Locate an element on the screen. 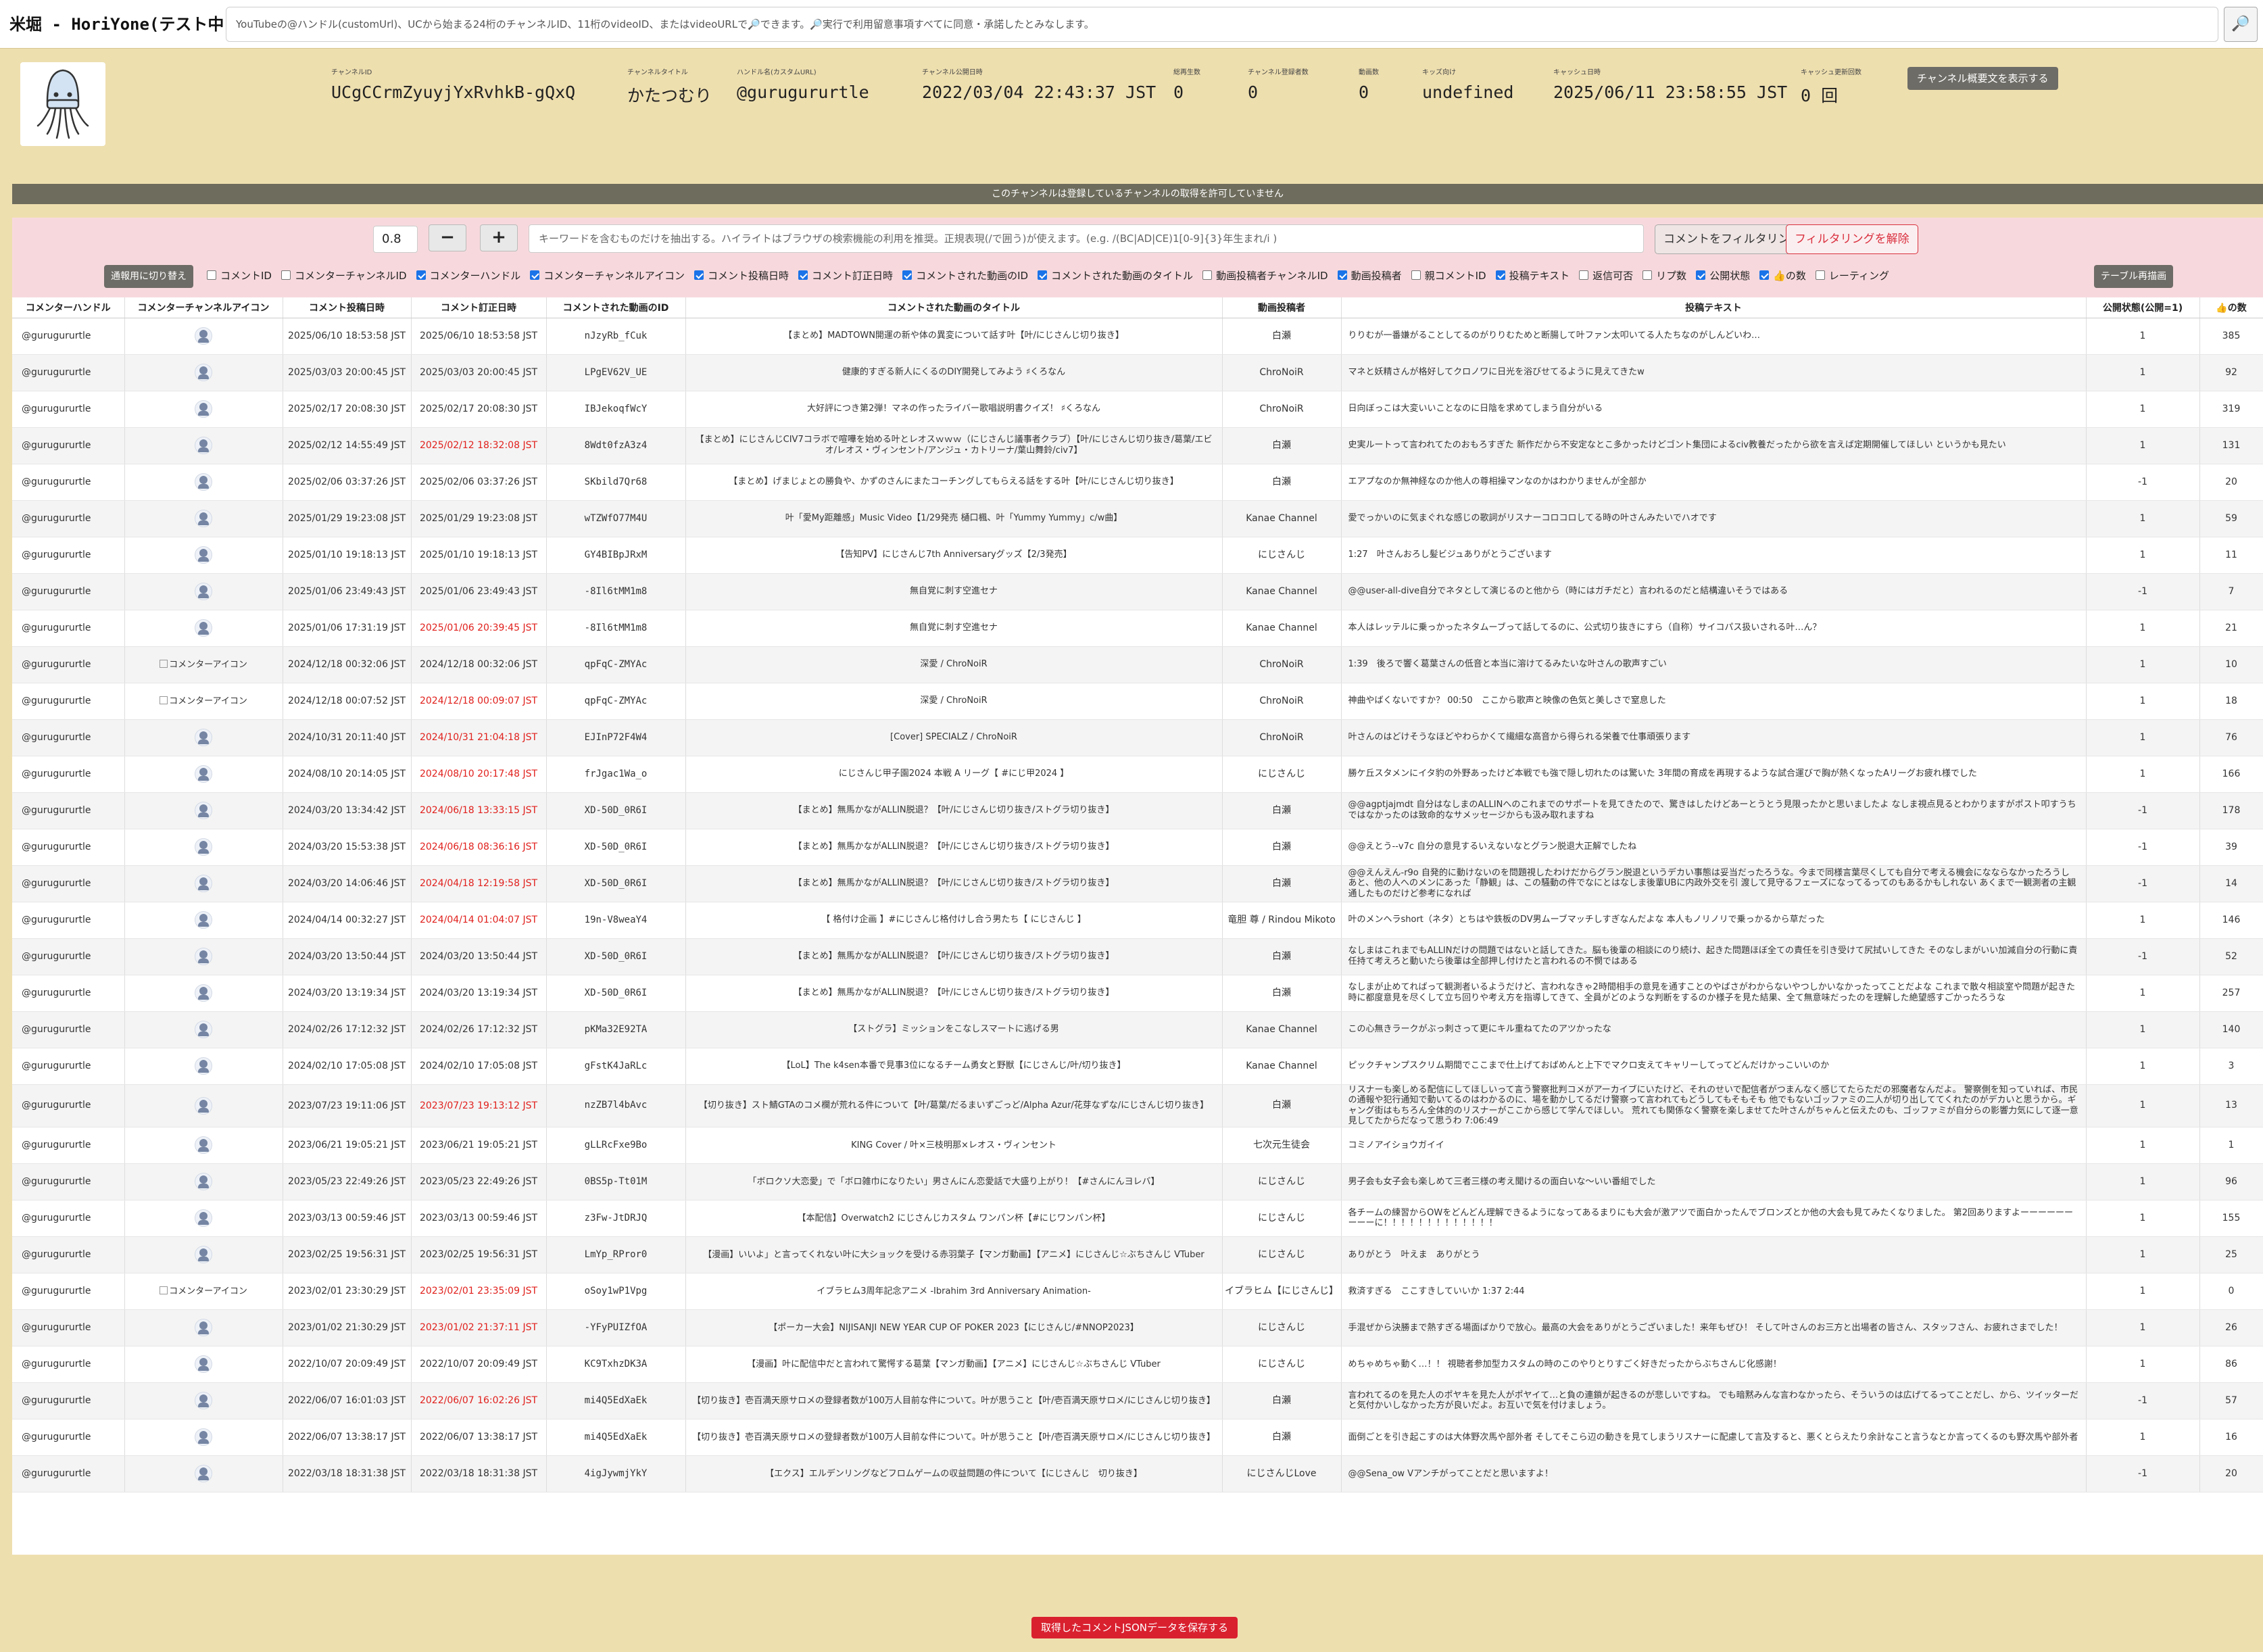  column-header: コメント訂正日時 is located at coordinates (479, 307).